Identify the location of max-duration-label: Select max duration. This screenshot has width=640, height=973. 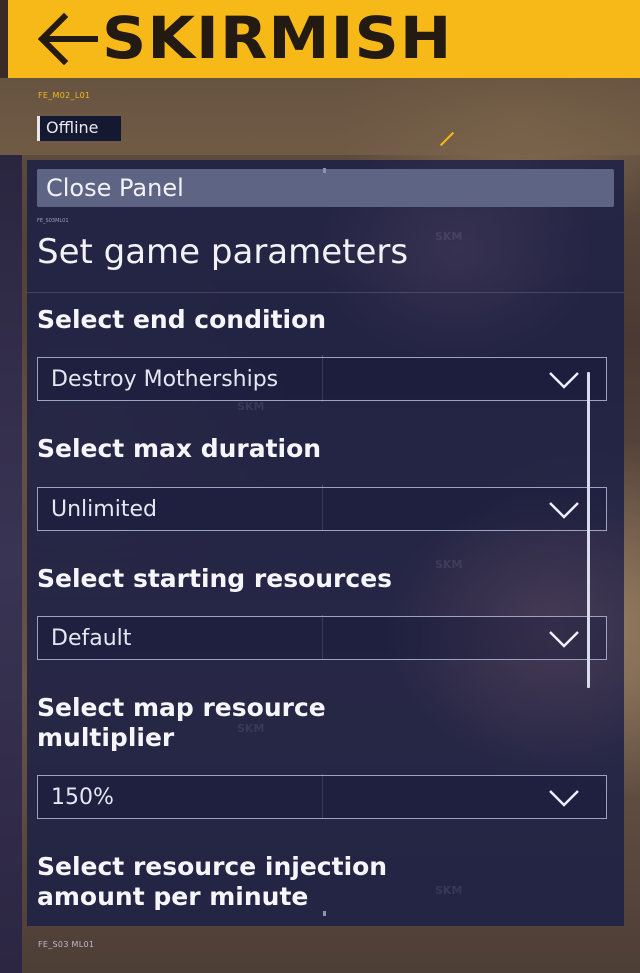
(179, 448).